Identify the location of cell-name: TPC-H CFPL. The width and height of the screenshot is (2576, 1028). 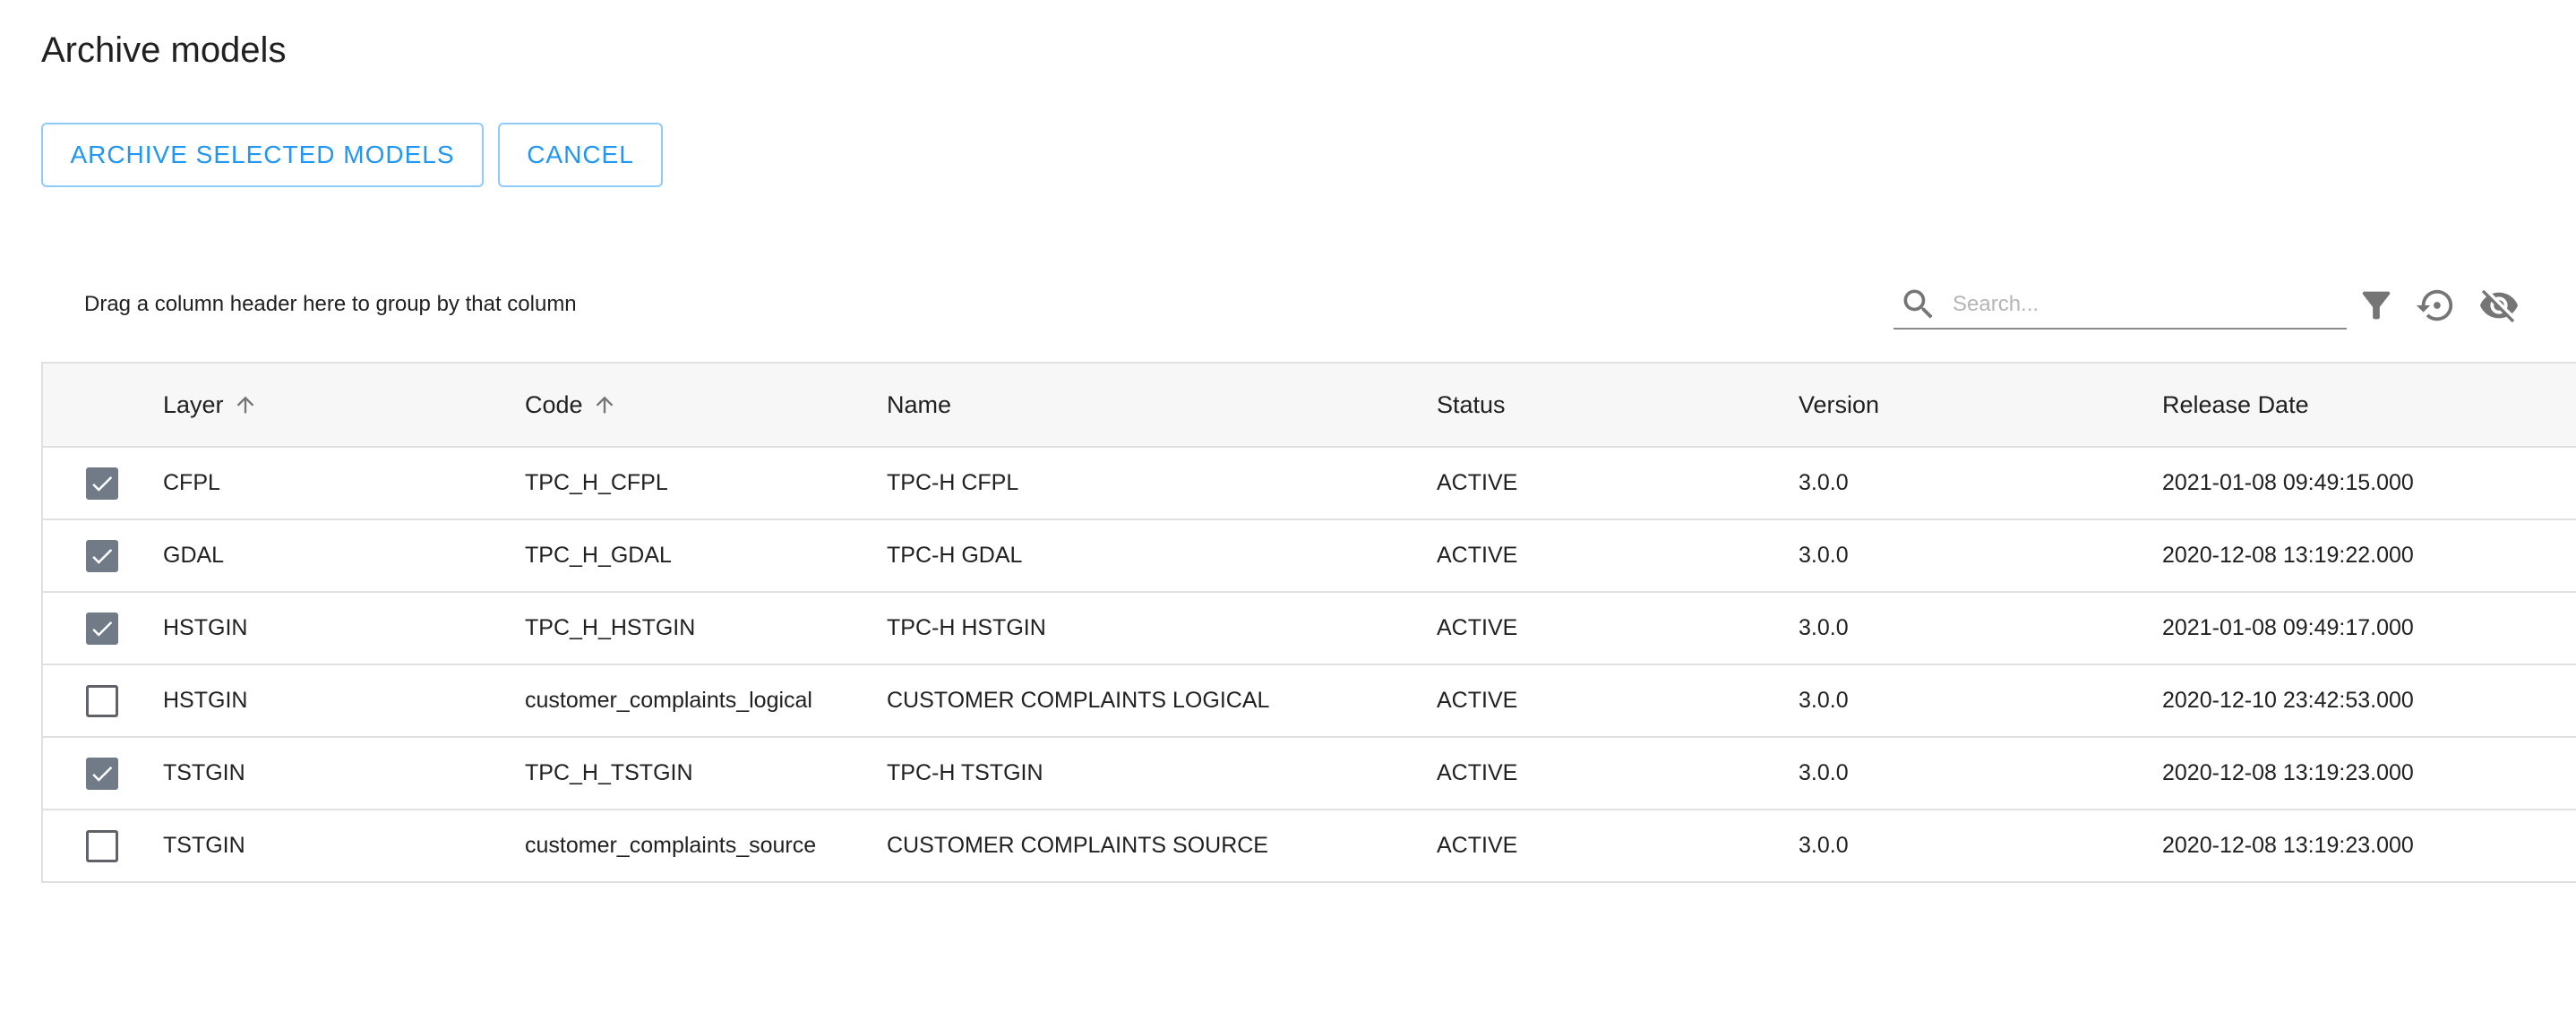
(953, 483).